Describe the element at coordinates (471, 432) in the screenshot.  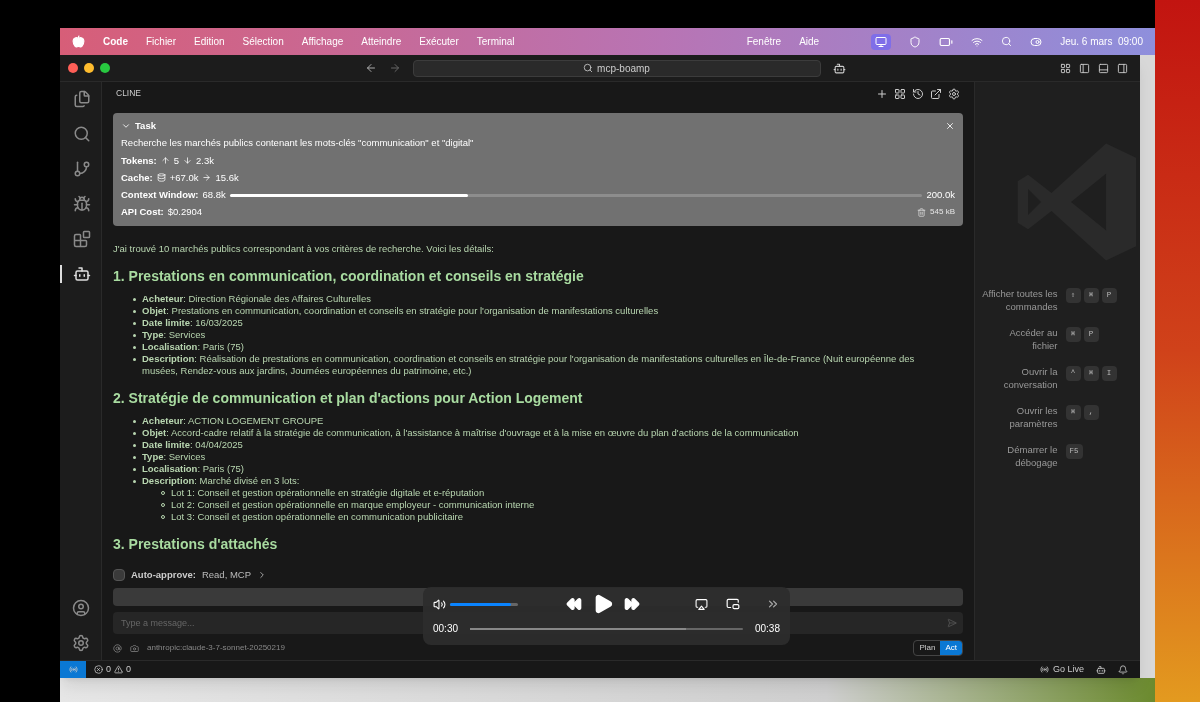
I see `detail-text: Objet: Accord-cadre relatif à la stratégie de communication, à l'assistance à maîtrise d'ouvrage et à la mise en œuvre du plan d'actions de la communication` at that location.